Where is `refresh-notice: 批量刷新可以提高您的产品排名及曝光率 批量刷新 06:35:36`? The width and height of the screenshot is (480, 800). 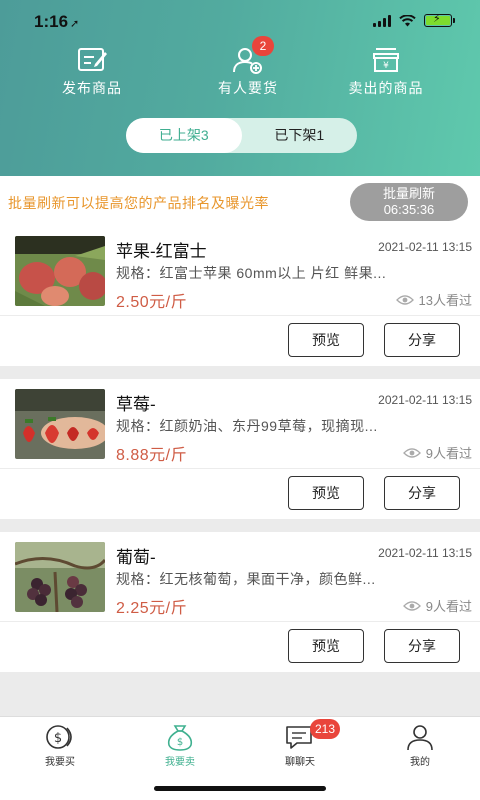 refresh-notice: 批量刷新可以提高您的产品排名及曝光率 批量刷新 06:35:36 is located at coordinates (240, 201).